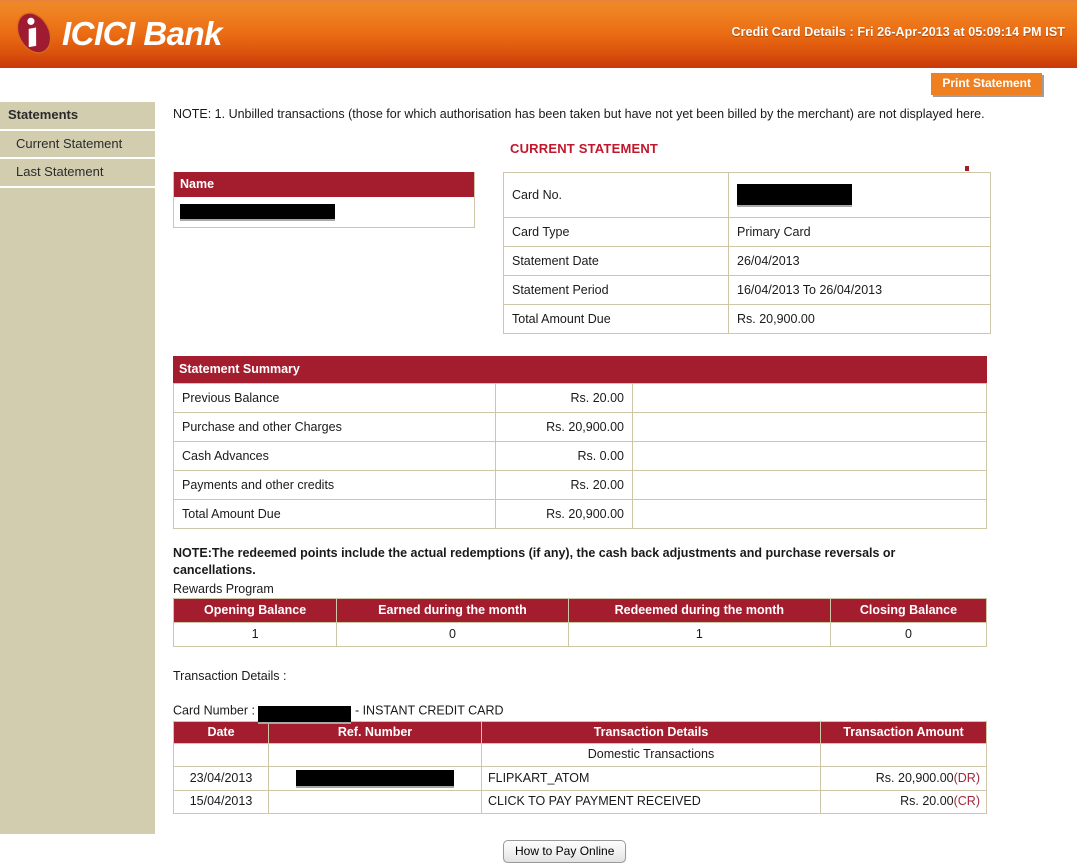 The height and width of the screenshot is (863, 1077). What do you see at coordinates (986, 84) in the screenshot?
I see `print-statement-button: Print Statement` at bounding box center [986, 84].